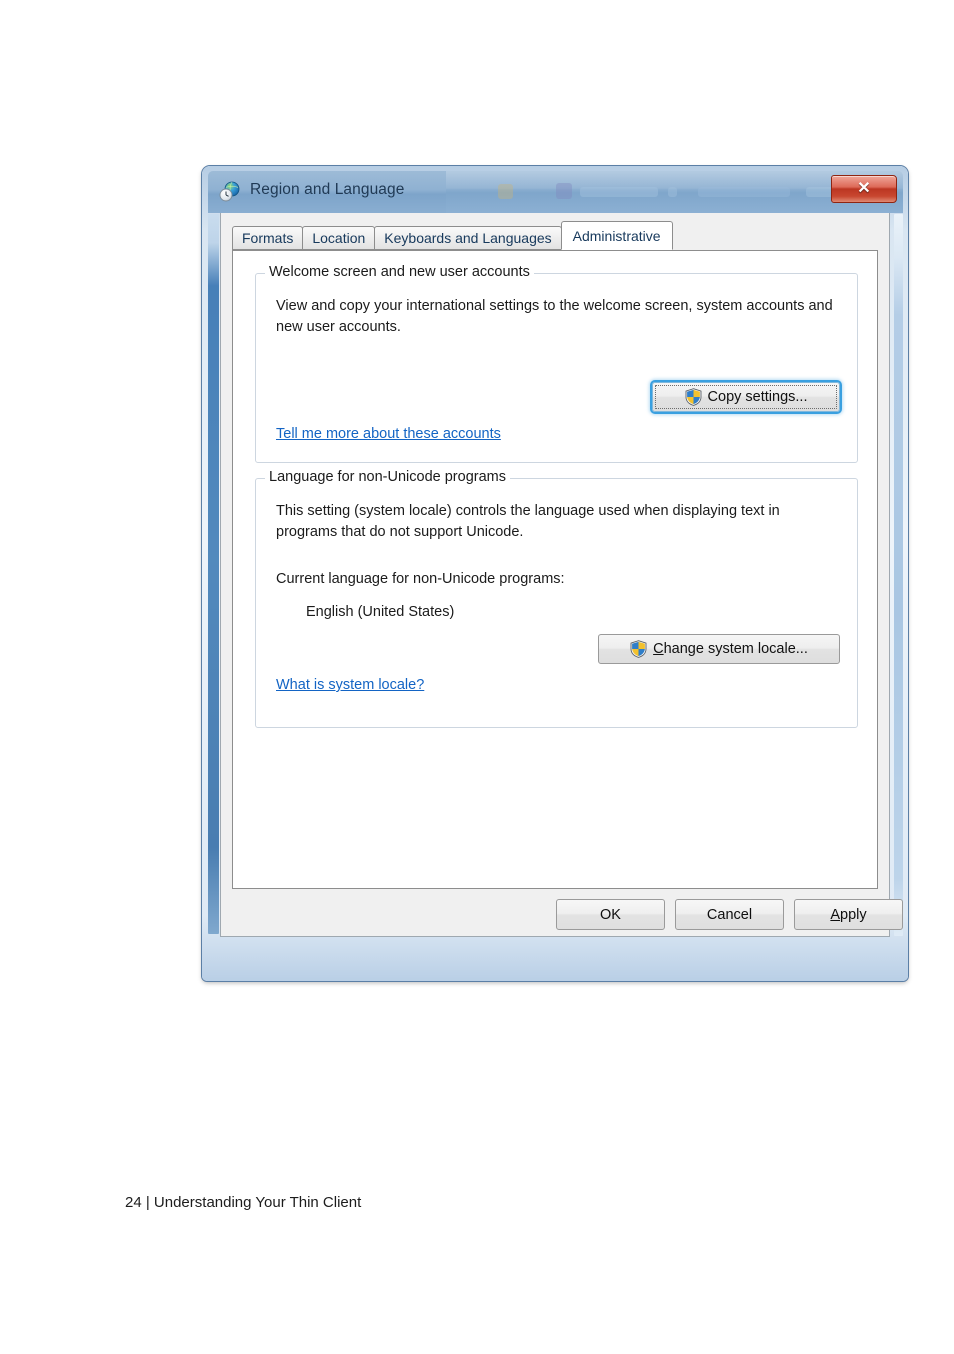 Image resolution: width=954 pixels, height=1354 pixels. I want to click on group-welcome-legend: Welcome screen and new user accounts, so click(399, 272).